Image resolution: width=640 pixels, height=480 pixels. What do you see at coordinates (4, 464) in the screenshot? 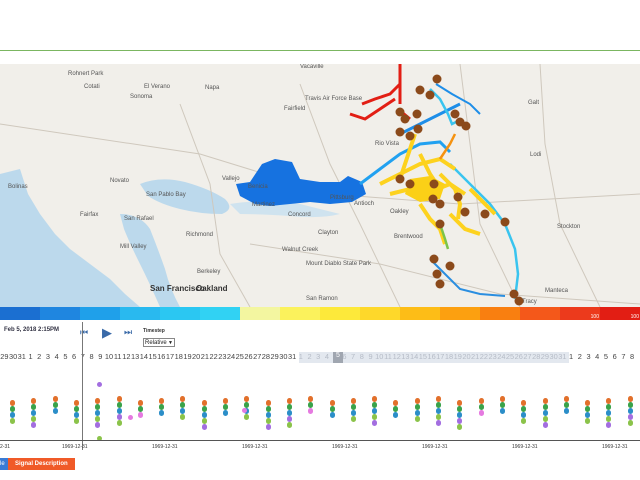
I see `legend-blue-tab: le` at bounding box center [4, 464].